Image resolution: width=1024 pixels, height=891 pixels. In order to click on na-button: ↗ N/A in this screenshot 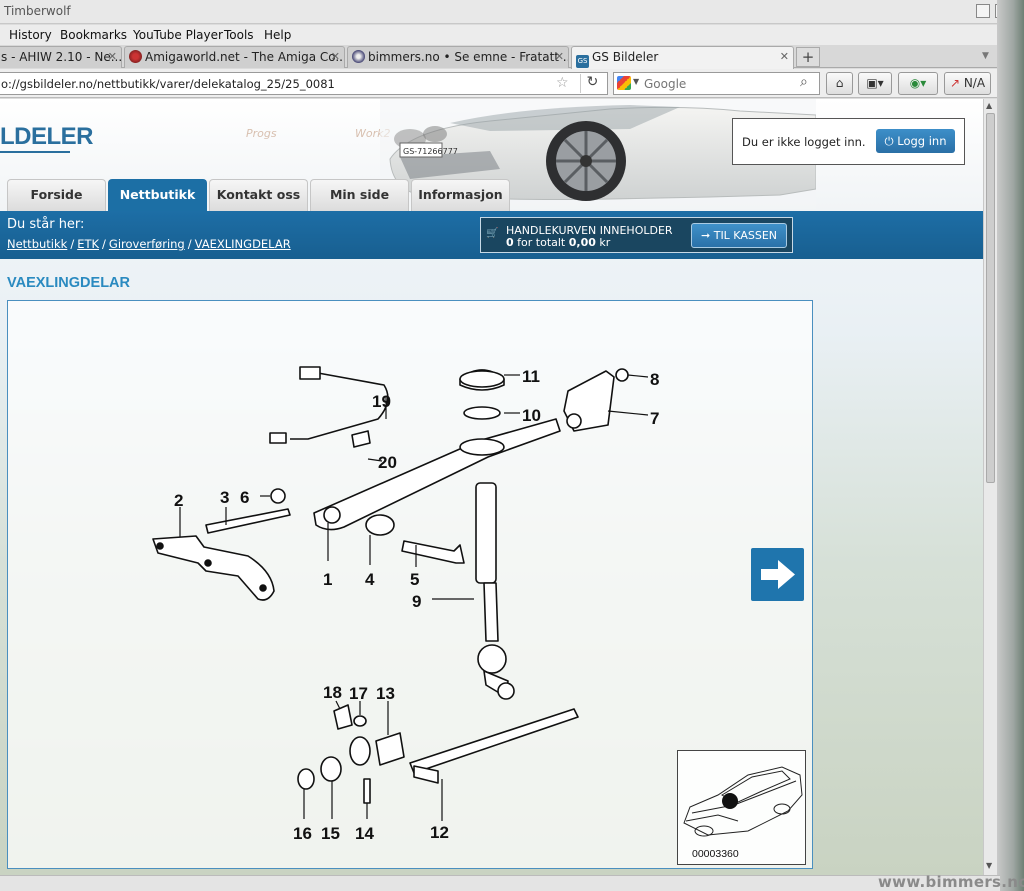, I will do `click(967, 83)`.